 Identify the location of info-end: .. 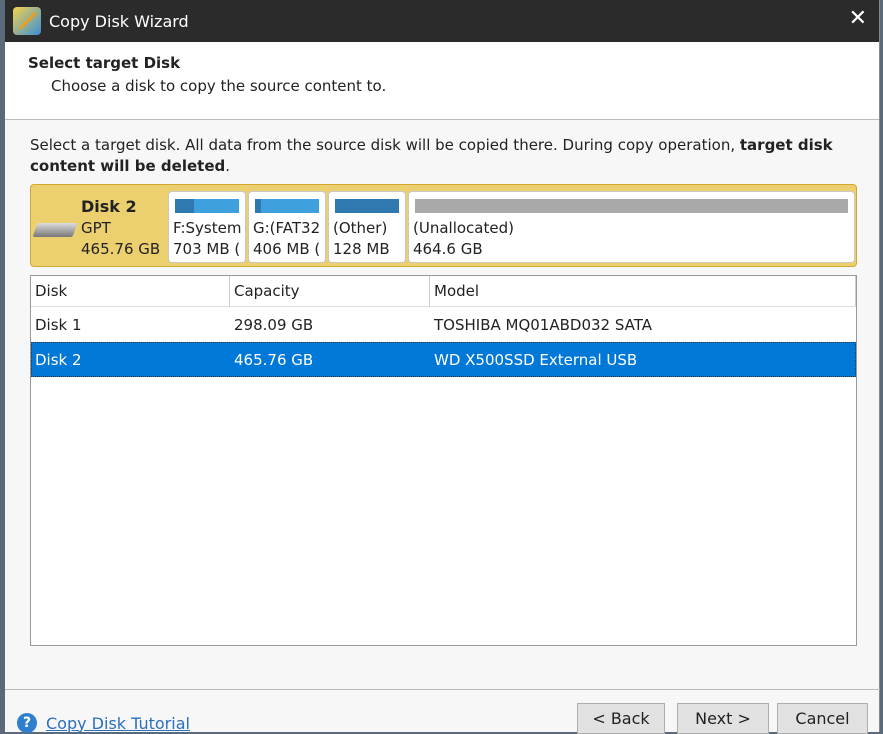
(228, 166).